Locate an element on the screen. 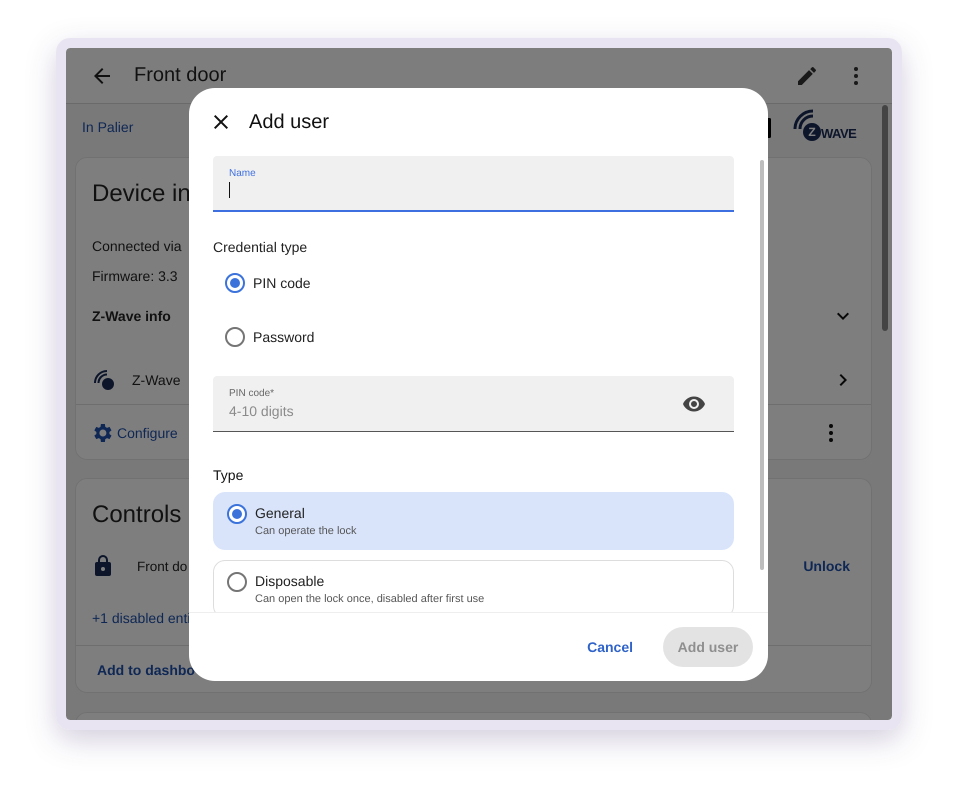 The image size is (958, 805). connected-via-text: Connected via is located at coordinates (137, 246).